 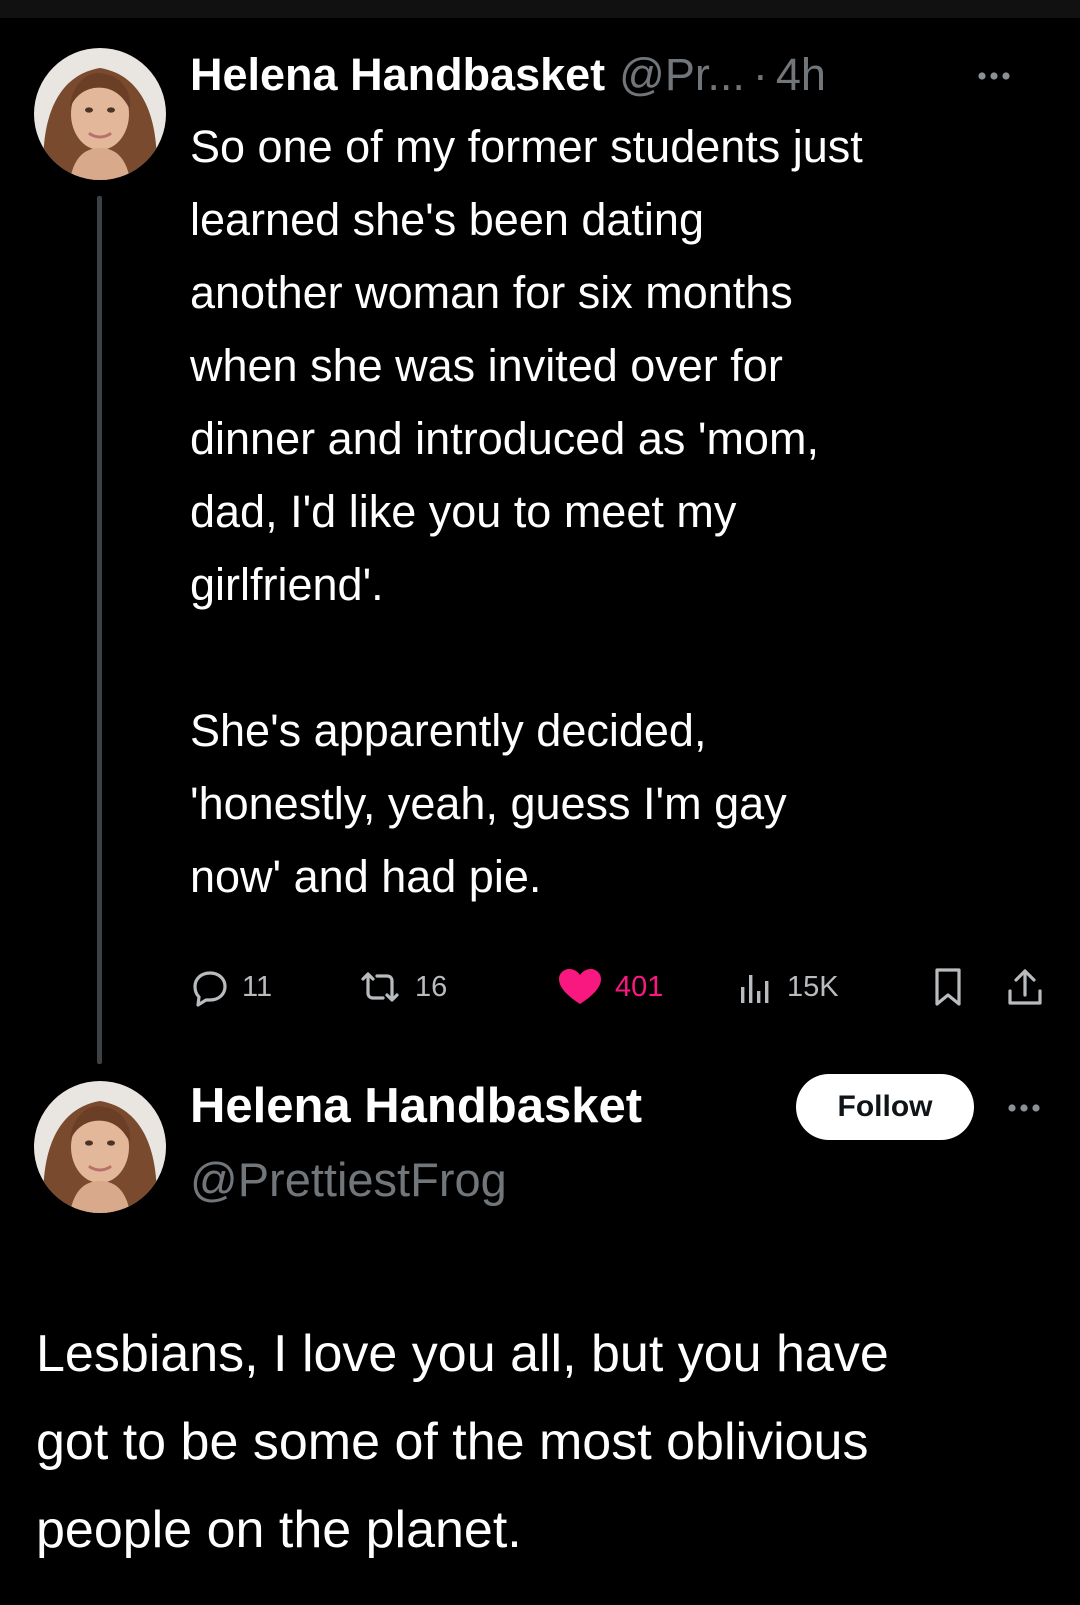 What do you see at coordinates (639, 986) in the screenshot?
I see `like-count: 401` at bounding box center [639, 986].